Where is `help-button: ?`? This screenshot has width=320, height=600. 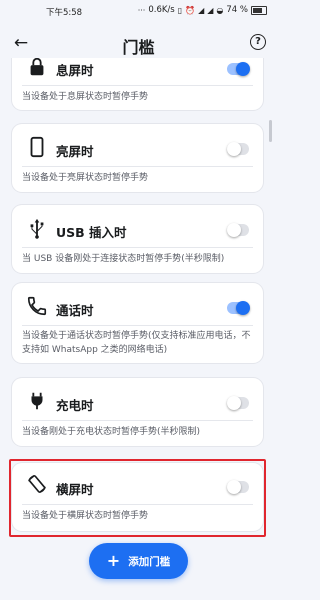
help-button: ? is located at coordinates (258, 42).